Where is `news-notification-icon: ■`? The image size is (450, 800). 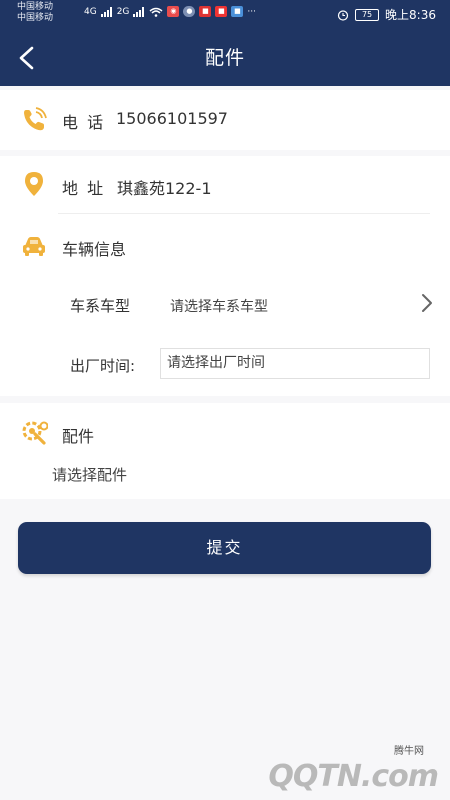 news-notification-icon: ■ is located at coordinates (205, 11).